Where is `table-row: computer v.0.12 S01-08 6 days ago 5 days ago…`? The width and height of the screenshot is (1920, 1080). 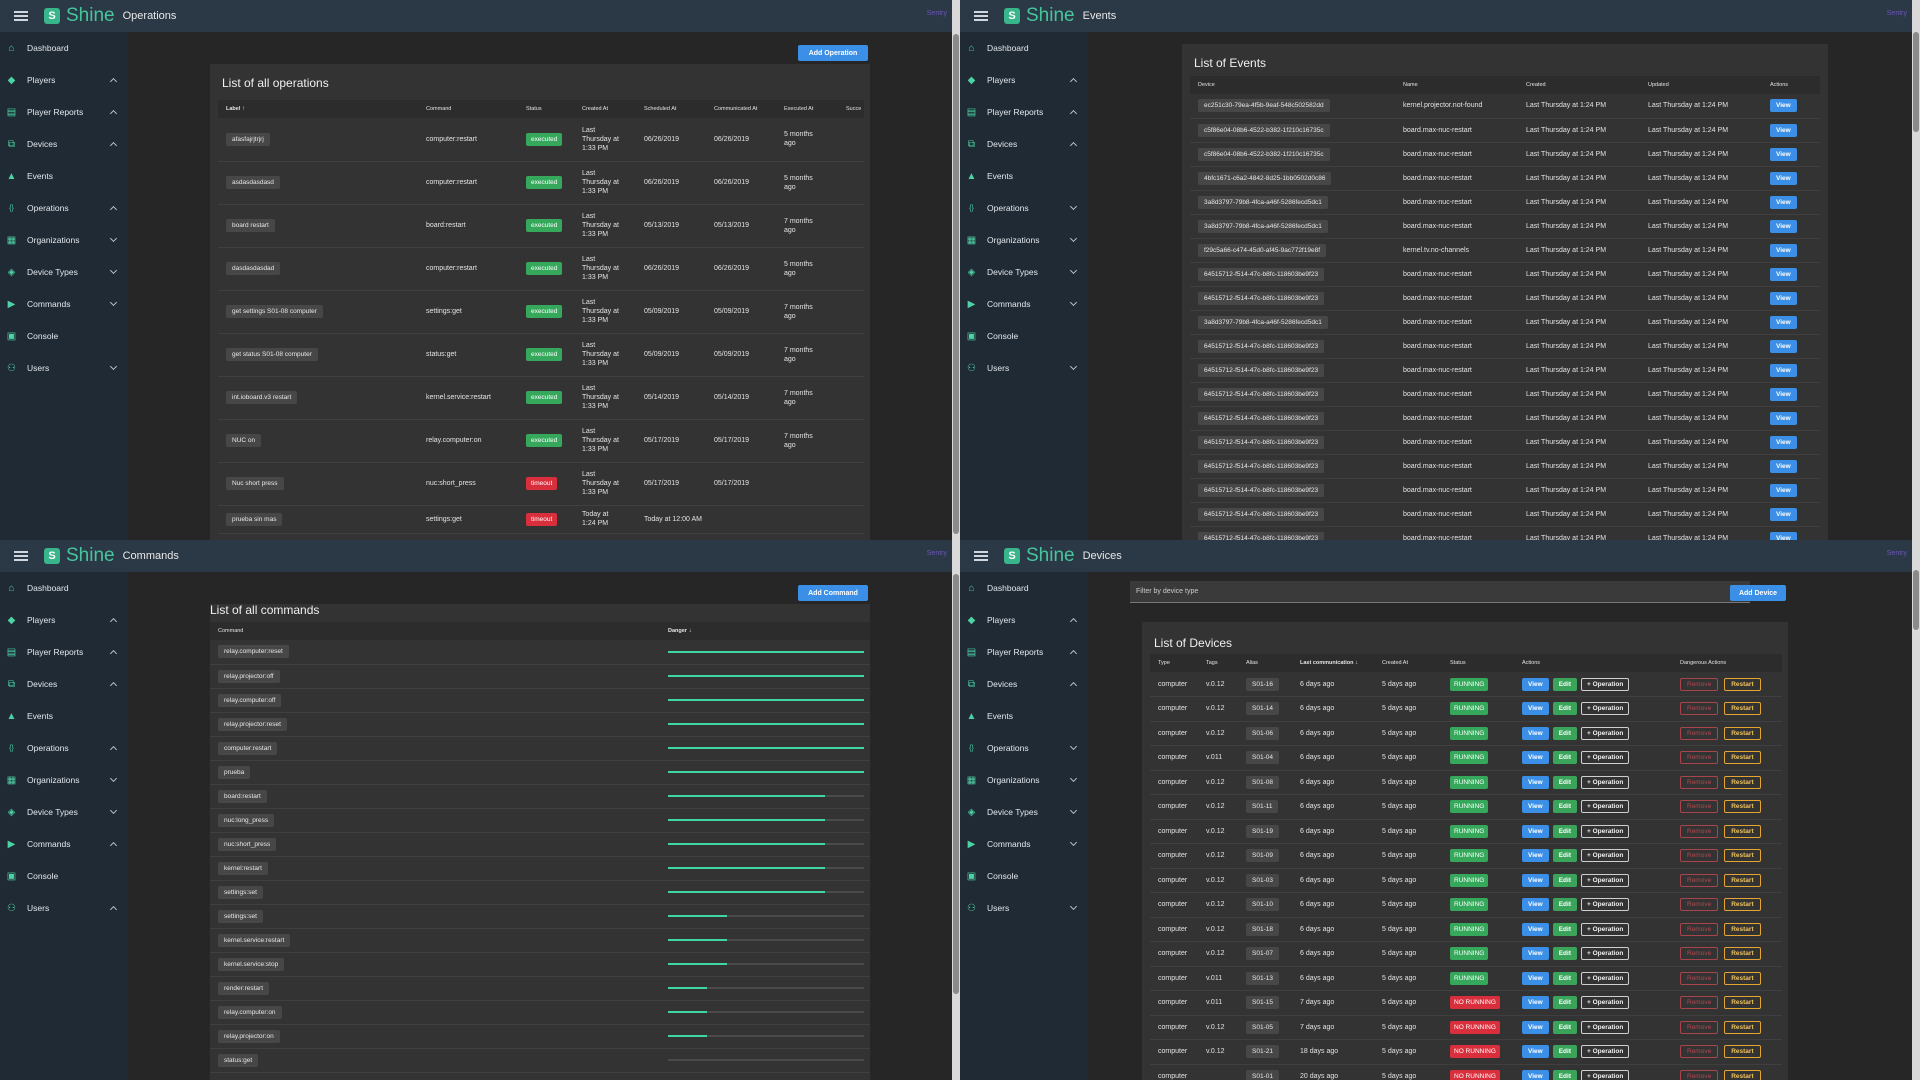 table-row: computer v.0.12 S01-08 6 days ago 5 days ago… is located at coordinates (1466, 782).